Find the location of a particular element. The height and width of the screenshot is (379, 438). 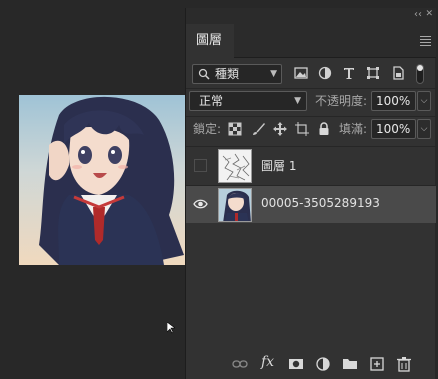

lock-image-pixels-icon is located at coordinates (259, 129).